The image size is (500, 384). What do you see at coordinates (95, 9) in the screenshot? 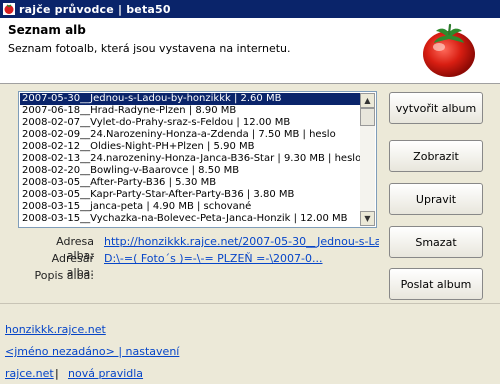
I see `window-title: rajče průvodce | beta50` at bounding box center [95, 9].